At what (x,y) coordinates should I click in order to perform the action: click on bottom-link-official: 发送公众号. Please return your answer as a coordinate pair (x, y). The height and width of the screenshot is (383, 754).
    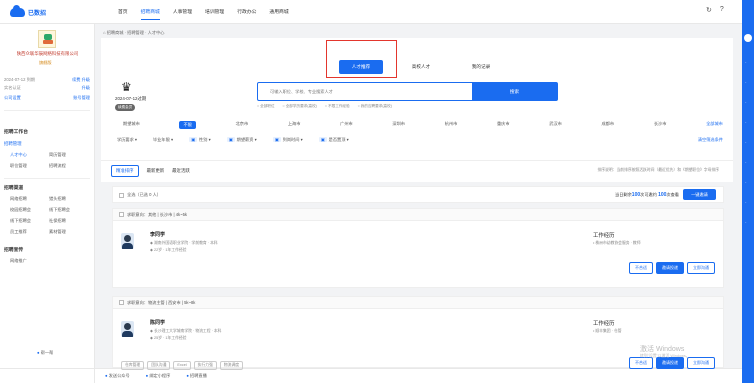
    Looking at the image, I should click on (117, 376).